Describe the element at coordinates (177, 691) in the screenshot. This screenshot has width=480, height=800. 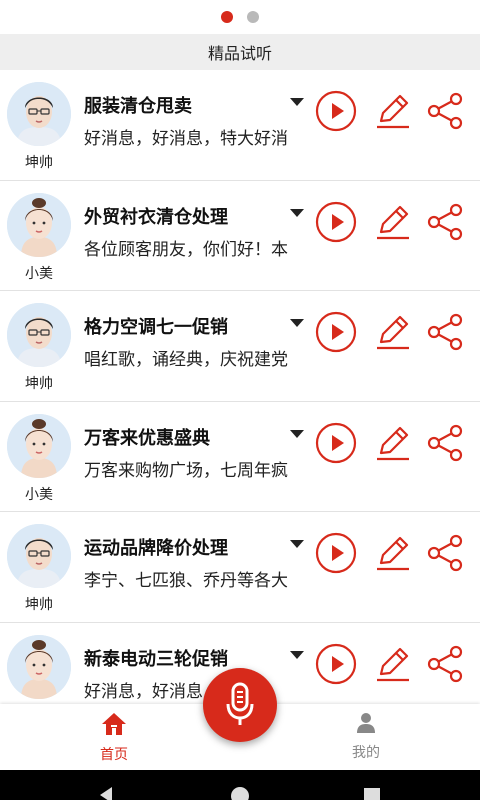
I see `item-preview: 好消息，好消息，新泰电` at that location.